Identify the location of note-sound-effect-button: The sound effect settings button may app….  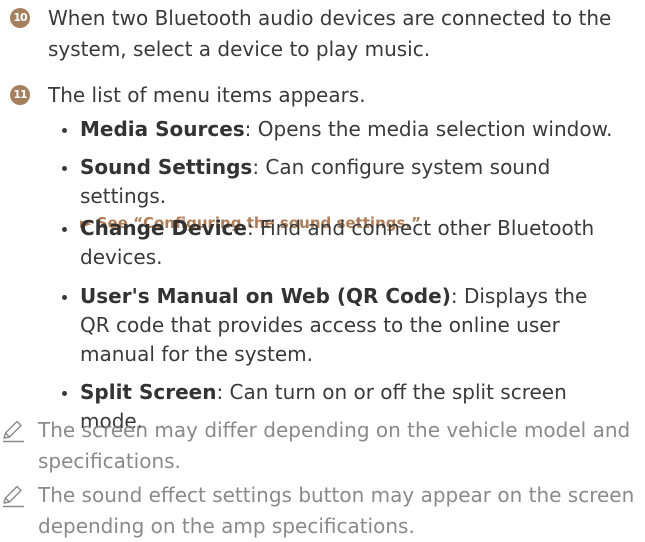
(320, 511).